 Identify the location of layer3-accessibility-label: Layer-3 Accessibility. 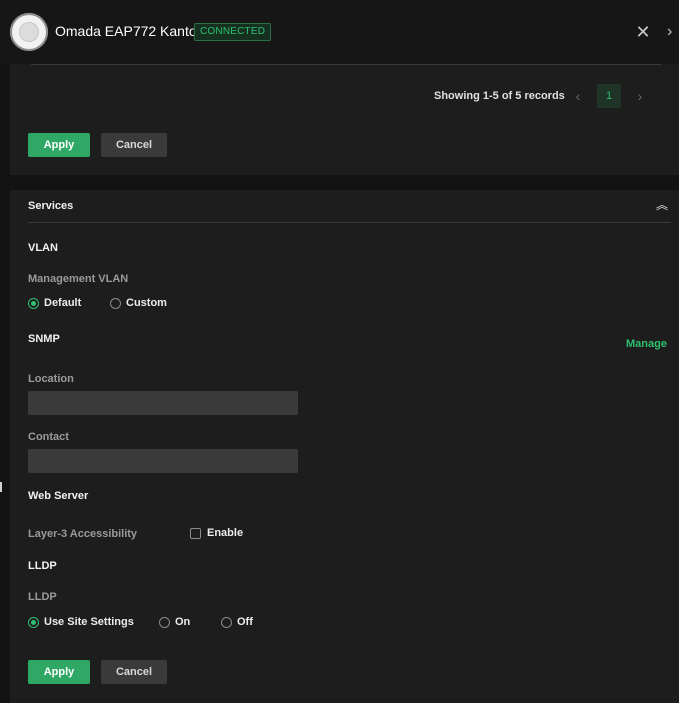
(83, 534).